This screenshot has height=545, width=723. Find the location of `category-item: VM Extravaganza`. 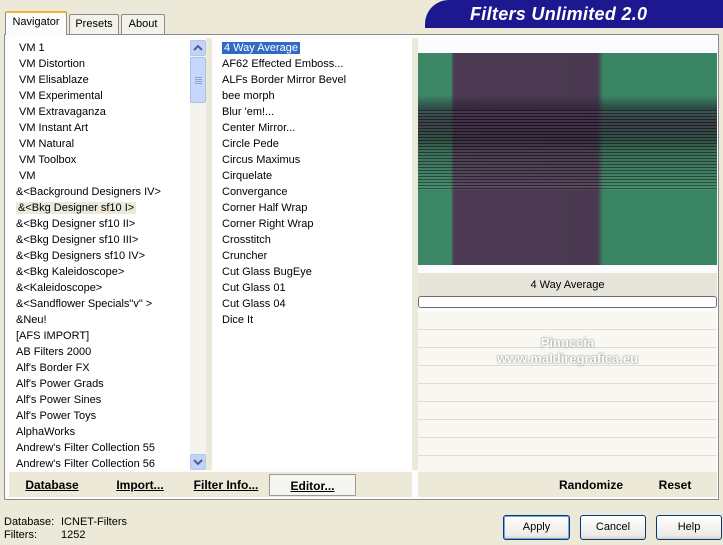

category-item: VM Extravaganza is located at coordinates (62, 112).